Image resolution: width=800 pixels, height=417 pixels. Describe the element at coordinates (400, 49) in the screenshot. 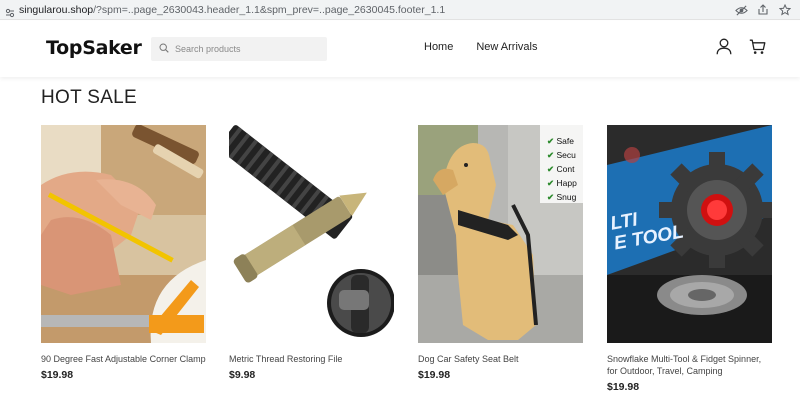

I see `site-header: TopSaker Home New Arrivals` at that location.